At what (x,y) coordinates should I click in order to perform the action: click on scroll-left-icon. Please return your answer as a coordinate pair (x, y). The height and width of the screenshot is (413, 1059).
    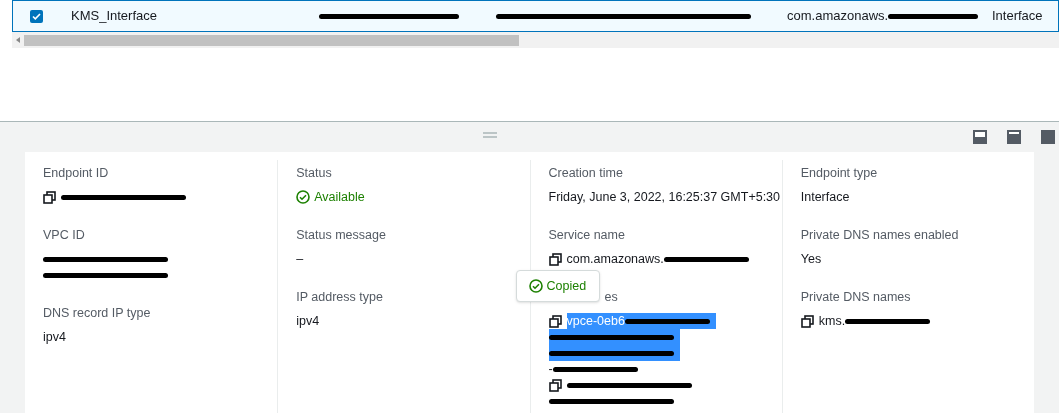
    Looking at the image, I should click on (18, 40).